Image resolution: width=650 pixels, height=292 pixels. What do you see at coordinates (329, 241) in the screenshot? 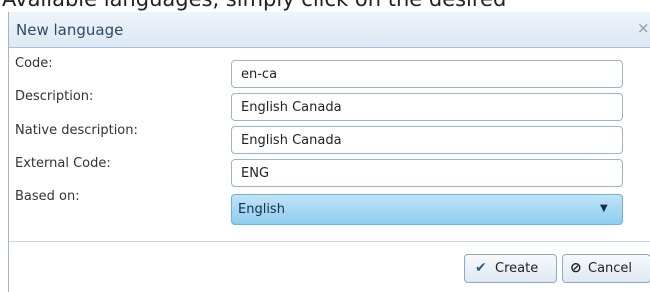
I see `footer-divider` at bounding box center [329, 241].